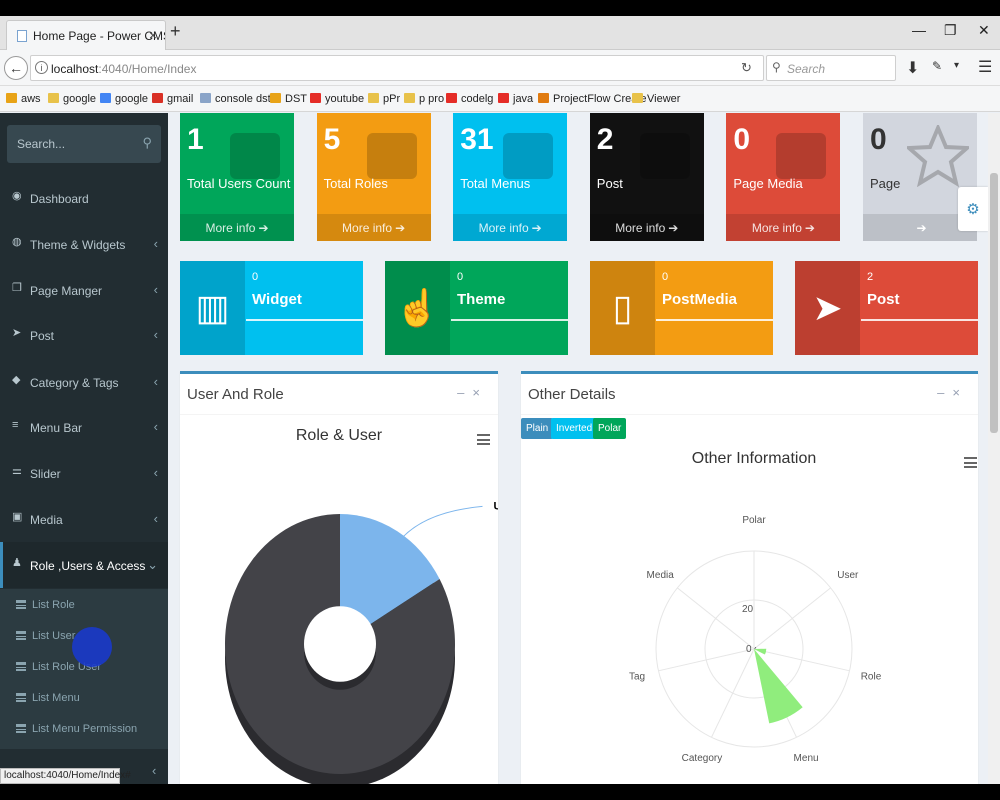 The image size is (1000, 800). I want to click on stat-box: 5 Total Roles More info ➔, so click(373, 177).